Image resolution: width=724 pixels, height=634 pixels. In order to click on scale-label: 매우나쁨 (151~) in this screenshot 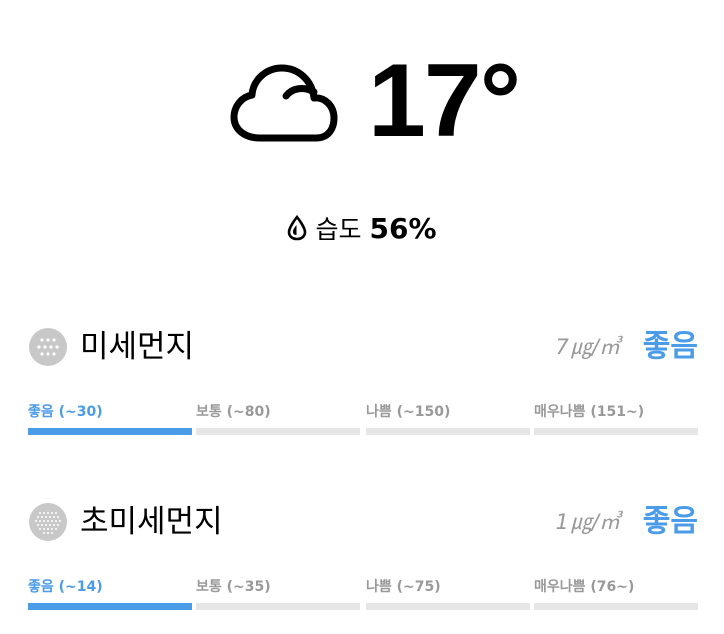, I will do `click(589, 412)`.